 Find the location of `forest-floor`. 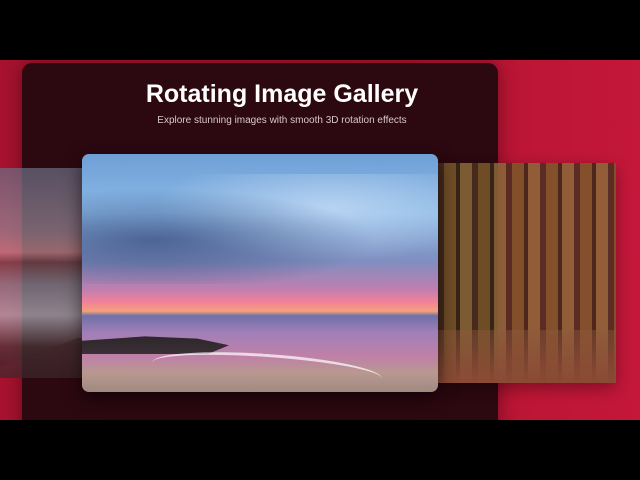

forest-floor is located at coordinates (527, 356).